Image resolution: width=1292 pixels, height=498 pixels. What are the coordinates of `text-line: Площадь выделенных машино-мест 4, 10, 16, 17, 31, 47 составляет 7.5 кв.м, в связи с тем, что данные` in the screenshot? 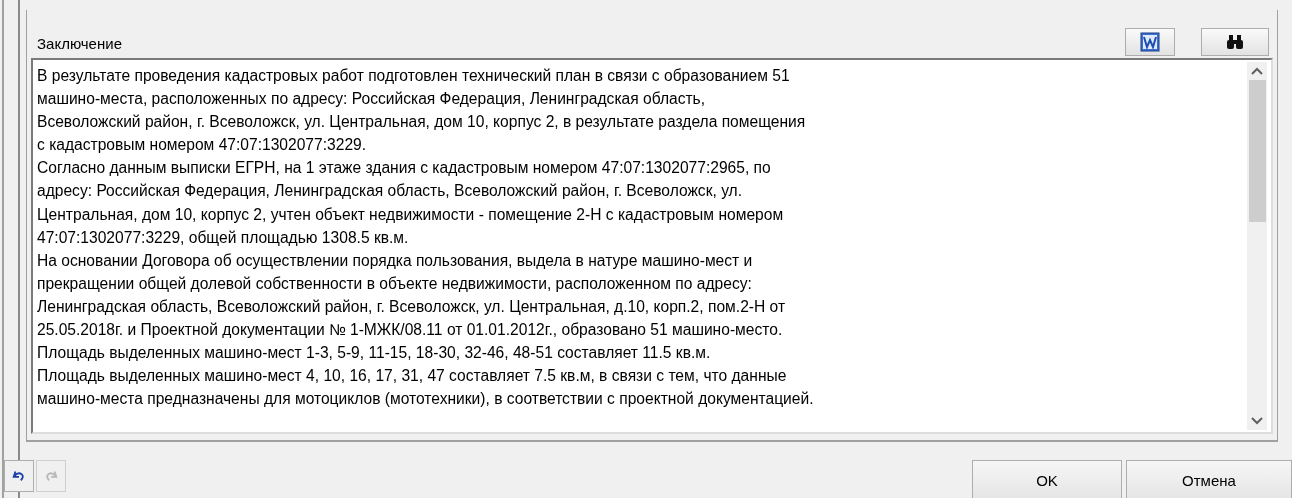 It's located at (412, 376).